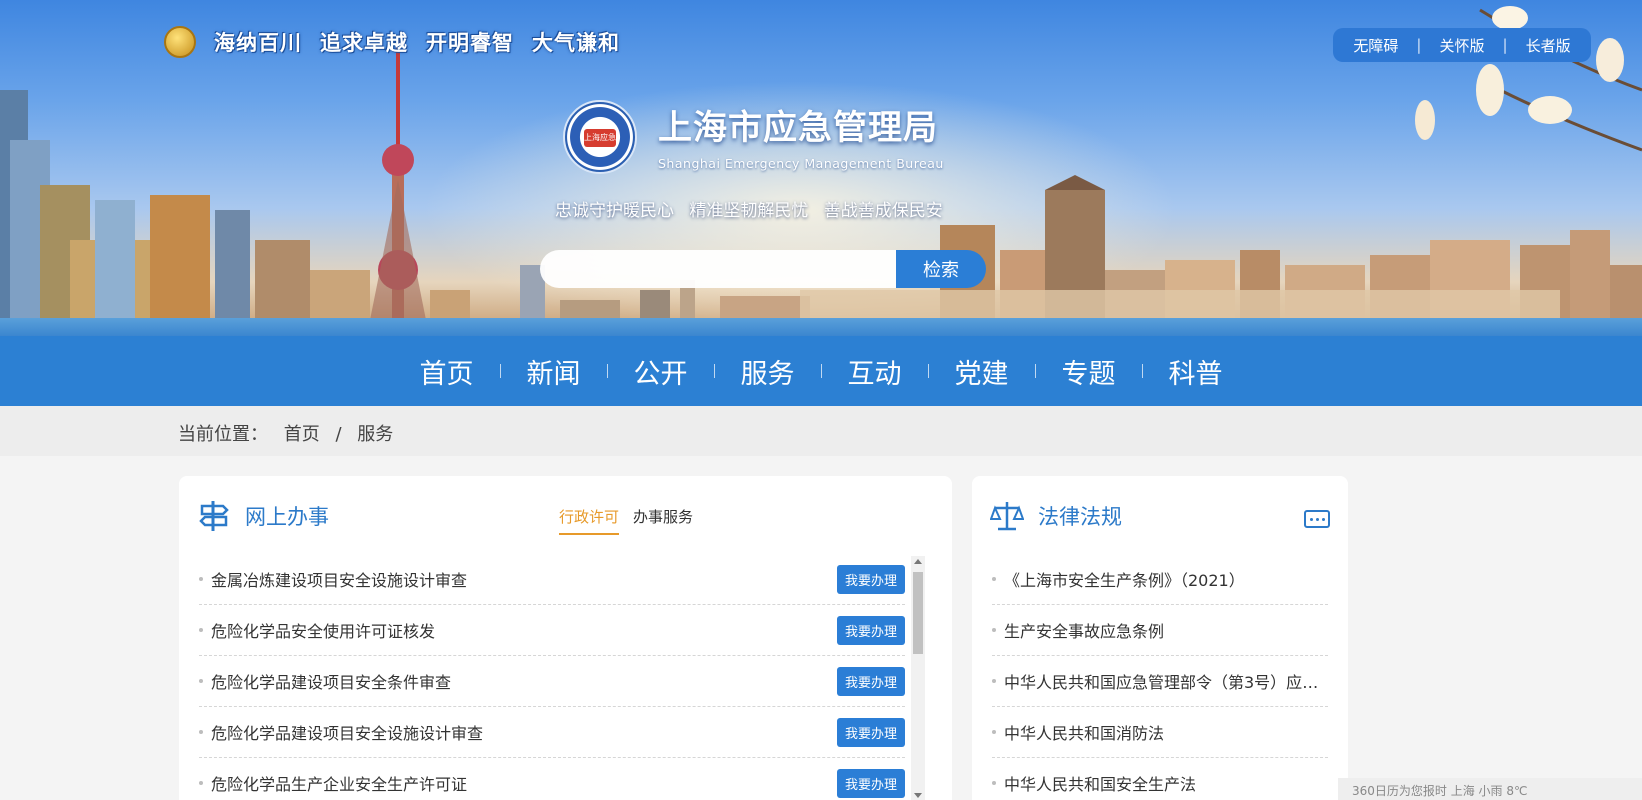 Image resolution: width=1642 pixels, height=800 pixels. I want to click on law-item-label: 中华人民共和国应急管理部令（第3号）应急管理行政处罚程序规定, so click(1166, 681).